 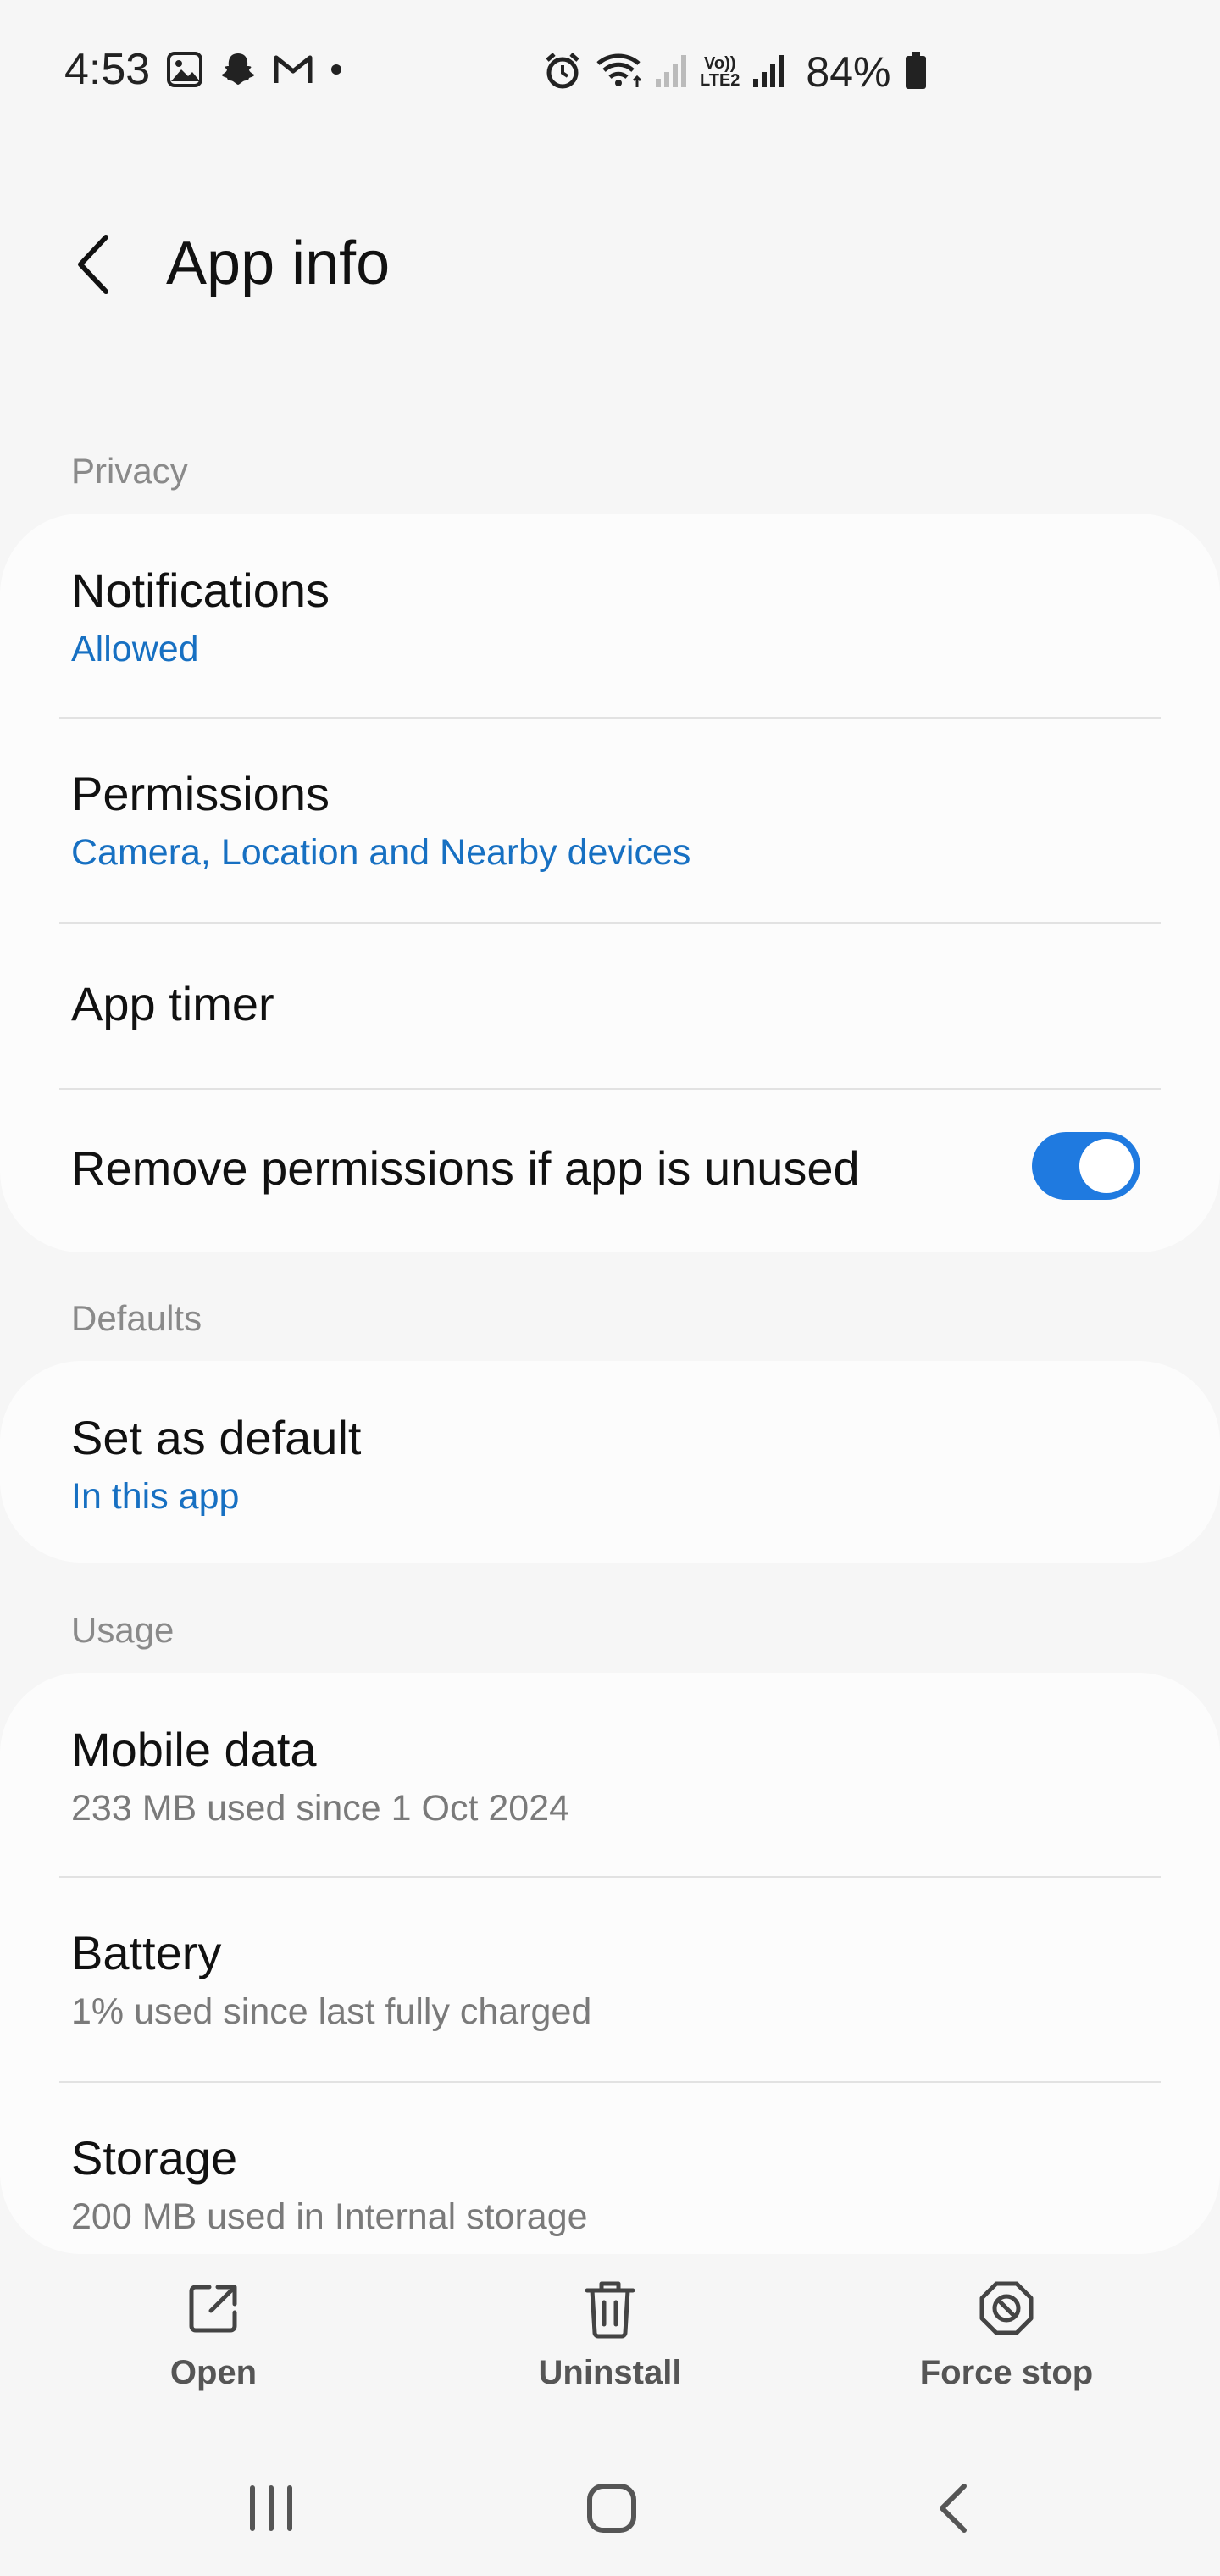 I want to click on mobile-data-row: Mobile data 233 MB used since 1 Oct 2024, so click(x=610, y=1774).